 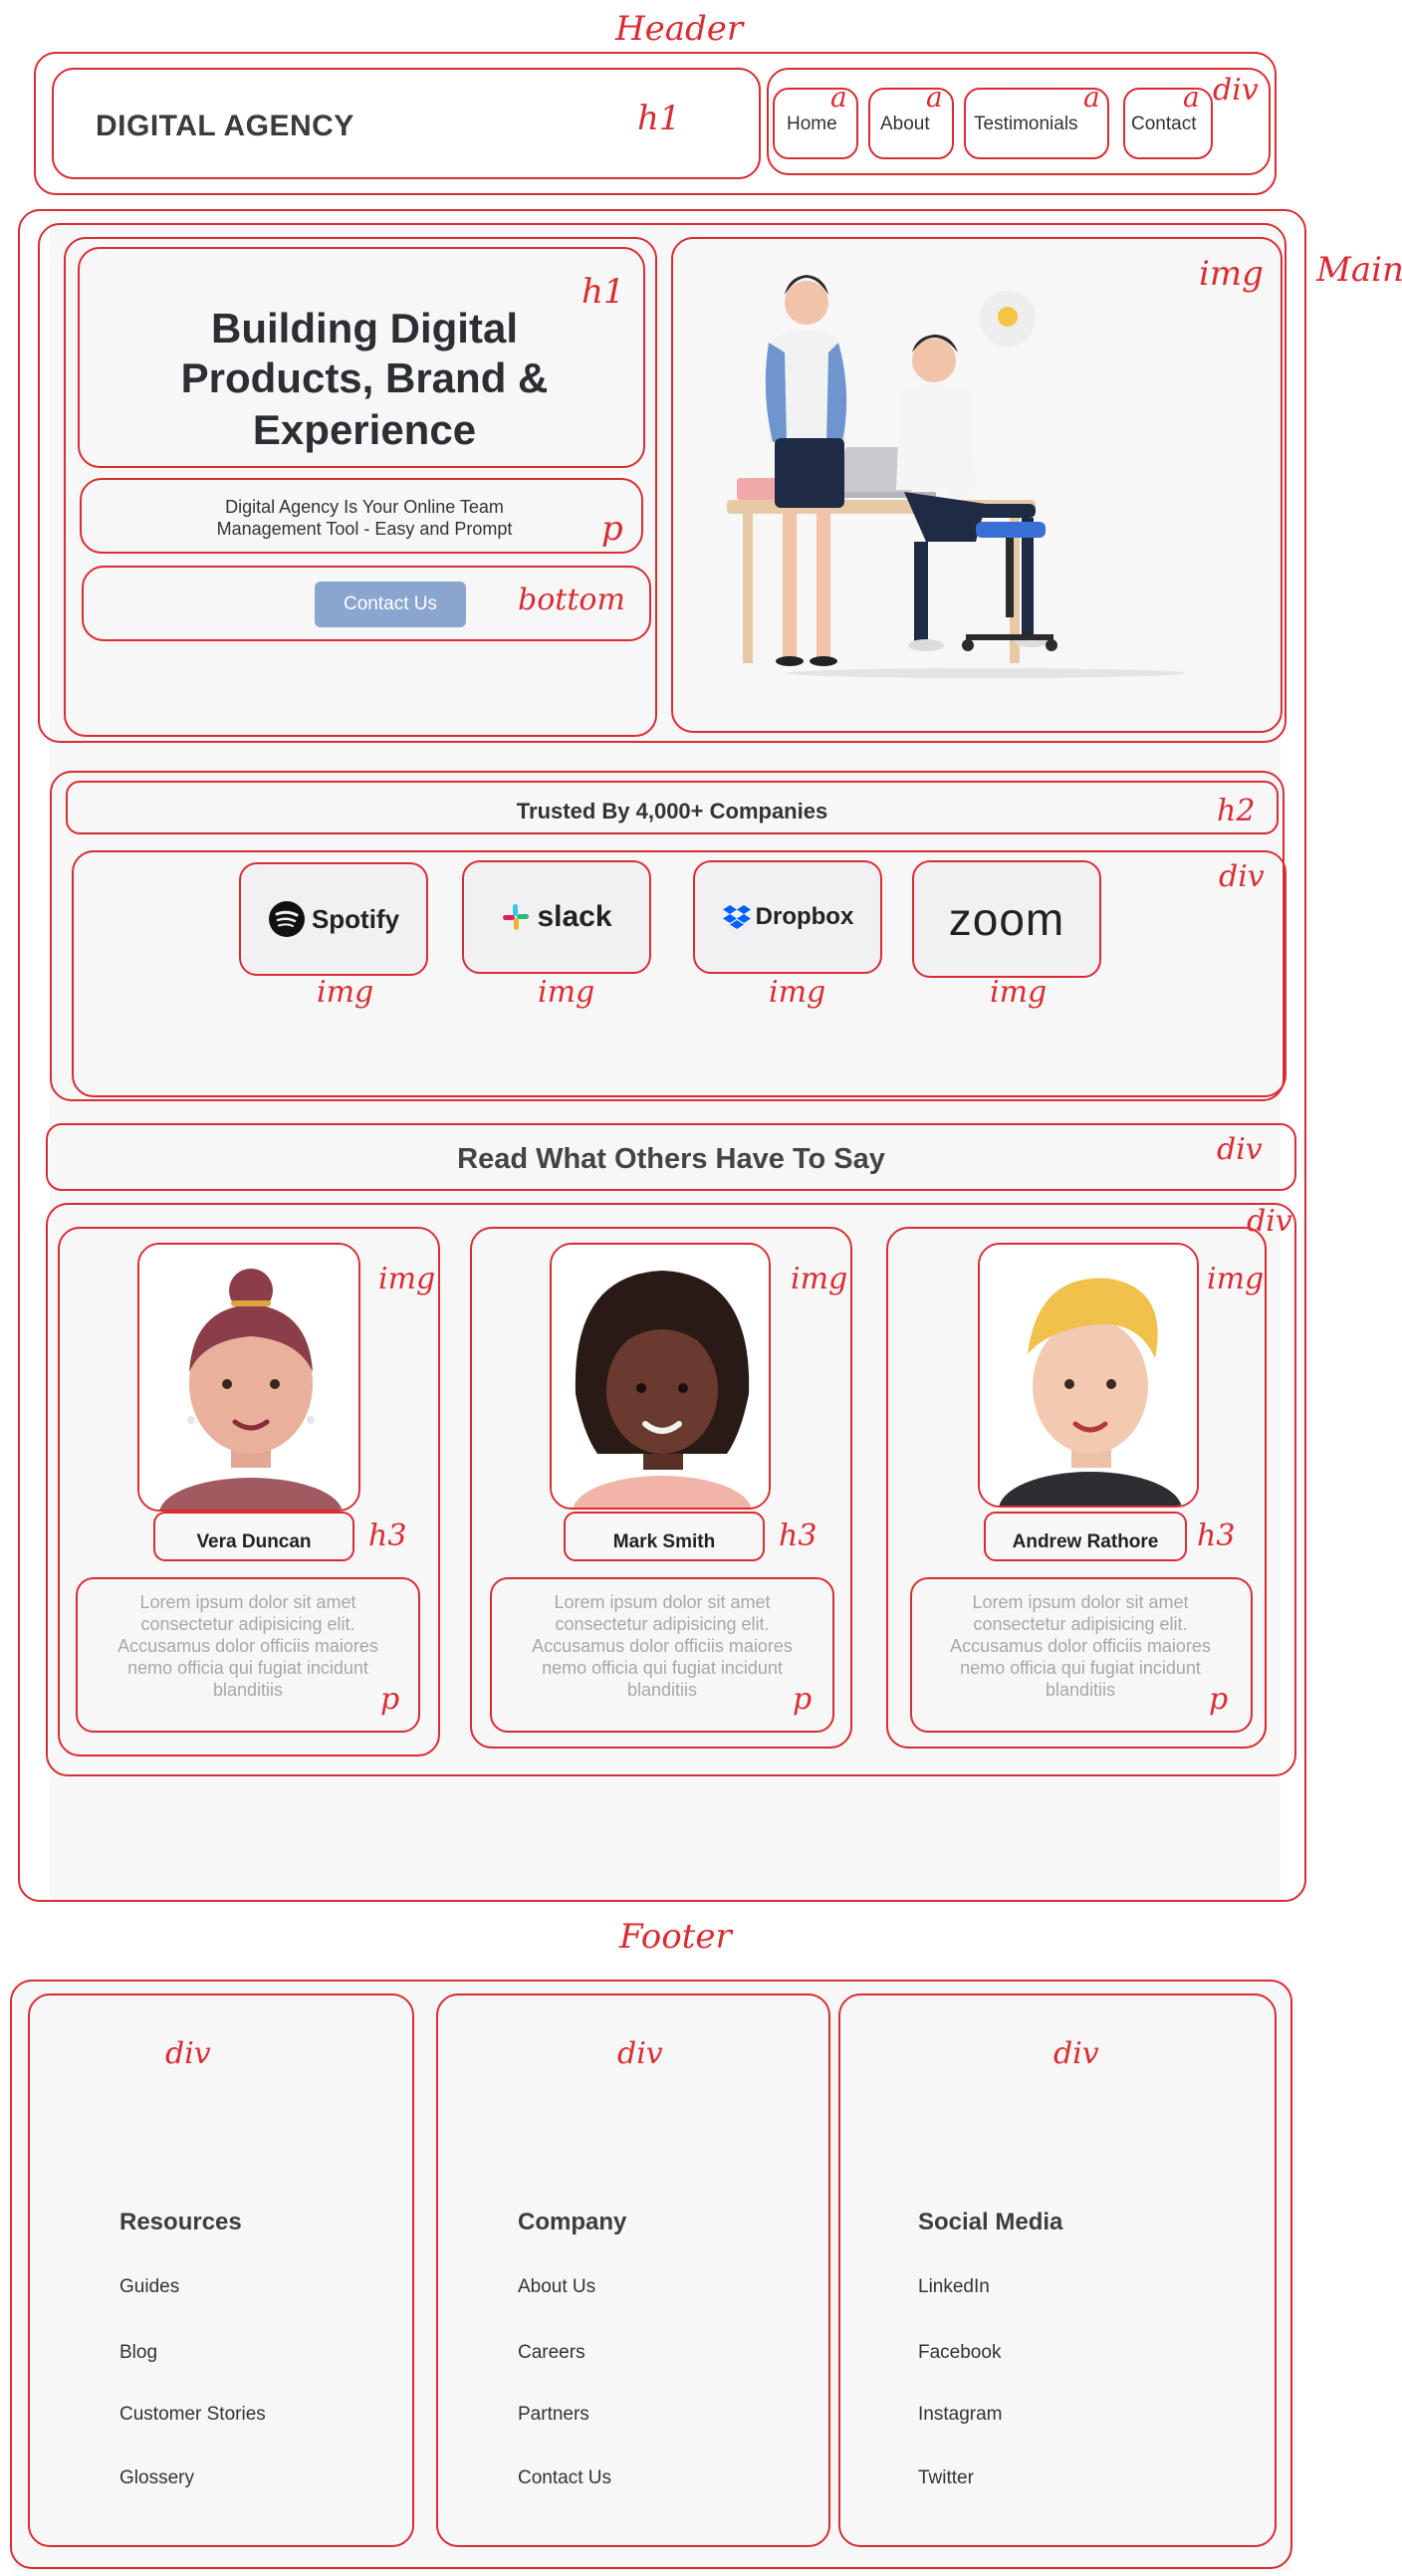 I want to click on footer-link-glossery: Glossery, so click(x=156, y=2478).